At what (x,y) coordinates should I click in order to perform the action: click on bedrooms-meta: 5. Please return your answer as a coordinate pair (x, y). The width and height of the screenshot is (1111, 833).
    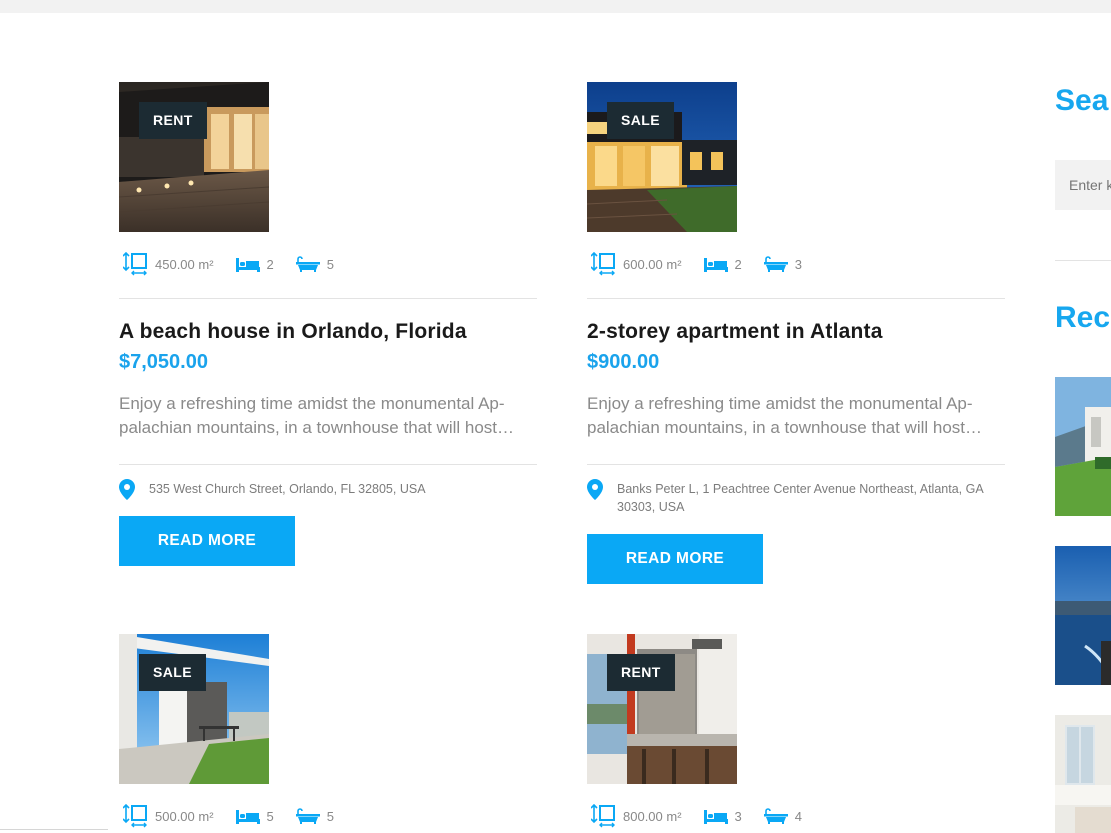
    Looking at the image, I should click on (254, 816).